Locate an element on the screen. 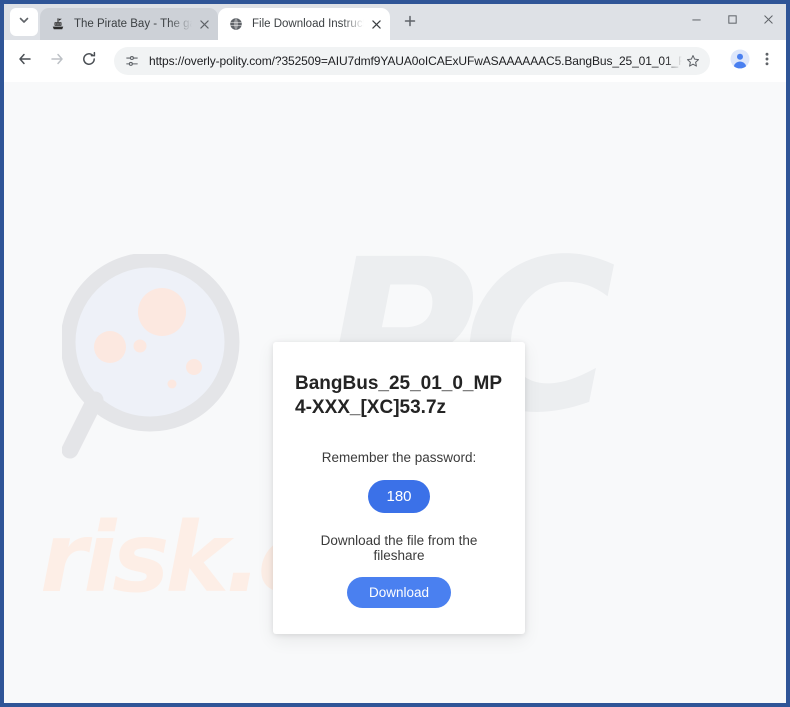 The image size is (790, 707). download-button: Download is located at coordinates (399, 592).